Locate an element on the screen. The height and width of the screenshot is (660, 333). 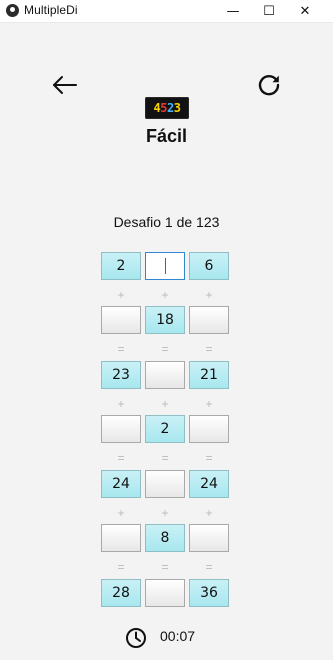
clock-icon is located at coordinates (136, 638).